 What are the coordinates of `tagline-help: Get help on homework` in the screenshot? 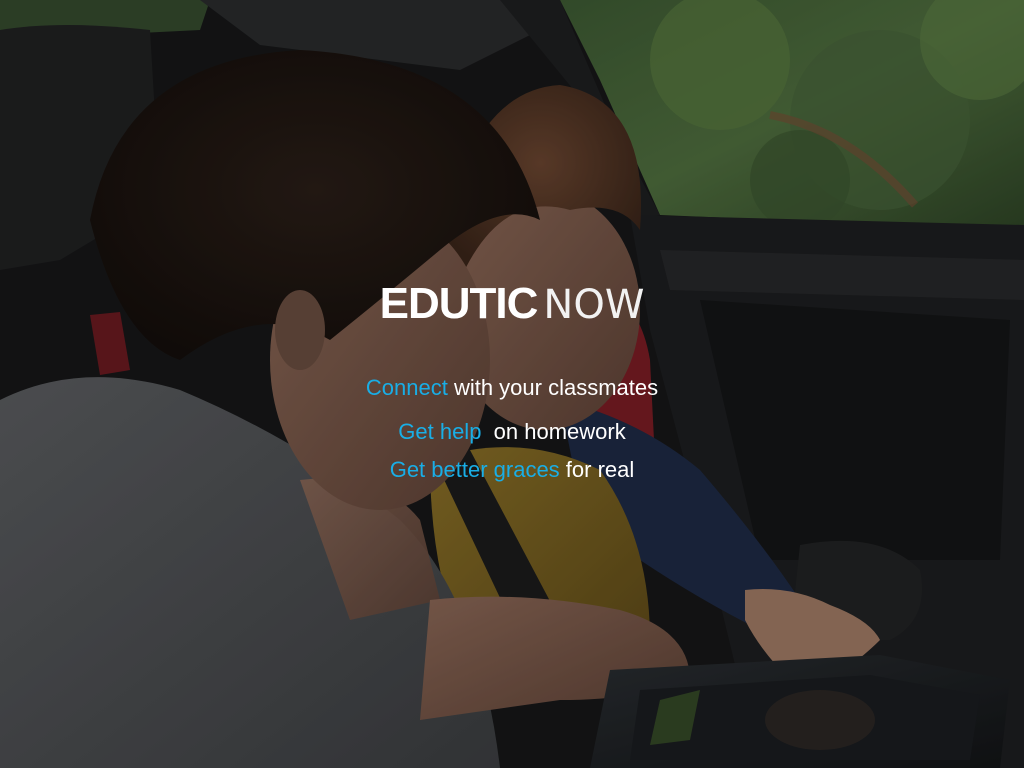 It's located at (512, 432).